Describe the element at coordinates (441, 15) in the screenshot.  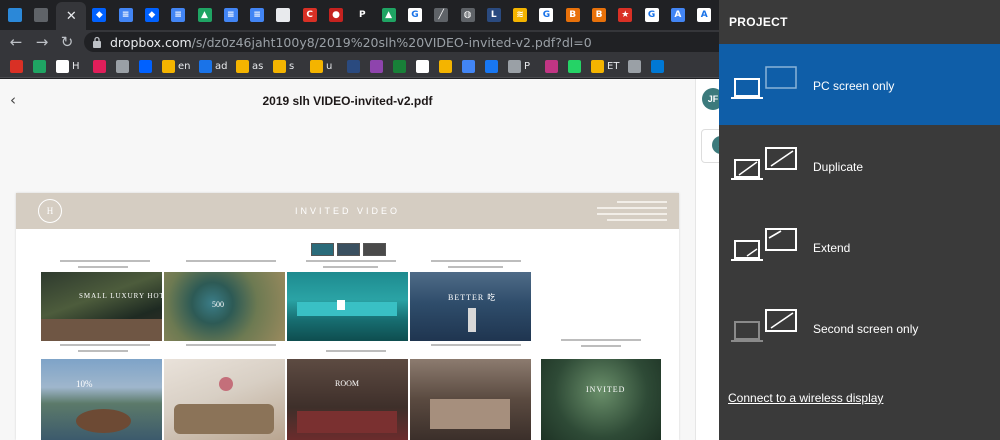
I see `browser-tab: ╱` at that location.